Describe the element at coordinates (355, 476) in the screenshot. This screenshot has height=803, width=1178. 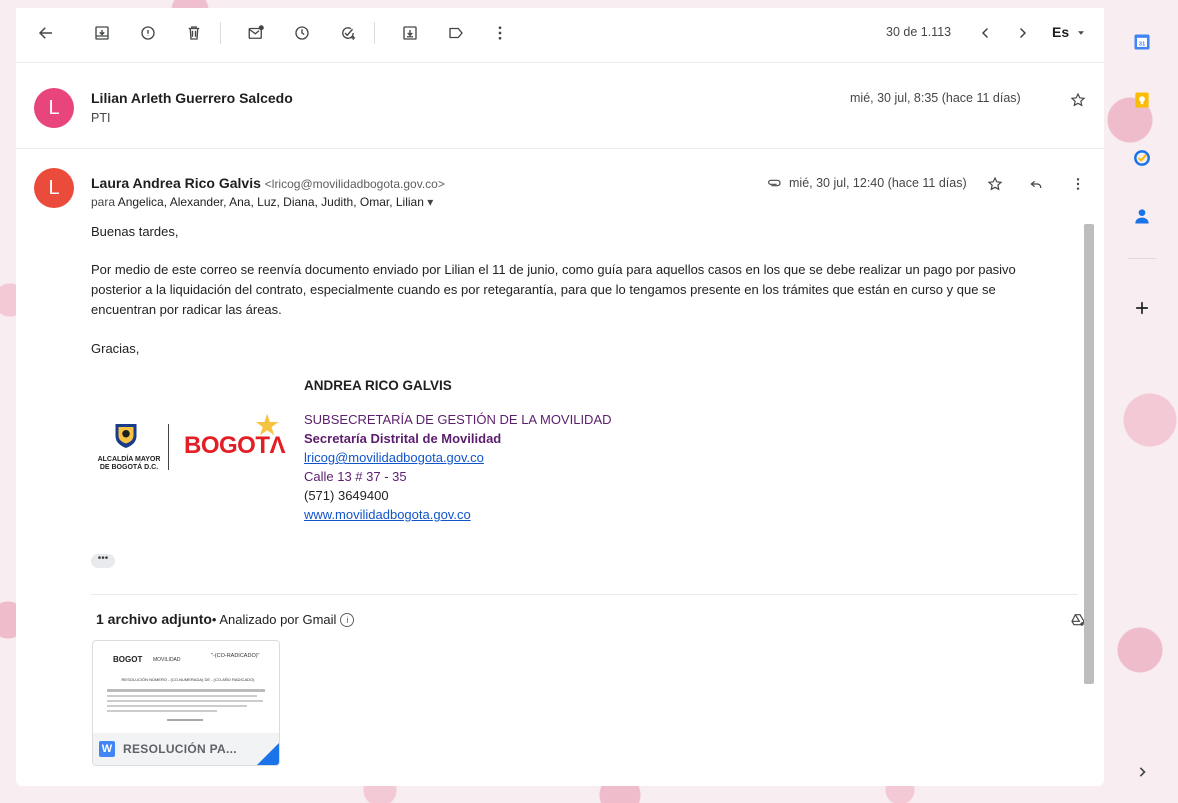
I see `signature-address: Calle 13 # 37 - 35` at that location.